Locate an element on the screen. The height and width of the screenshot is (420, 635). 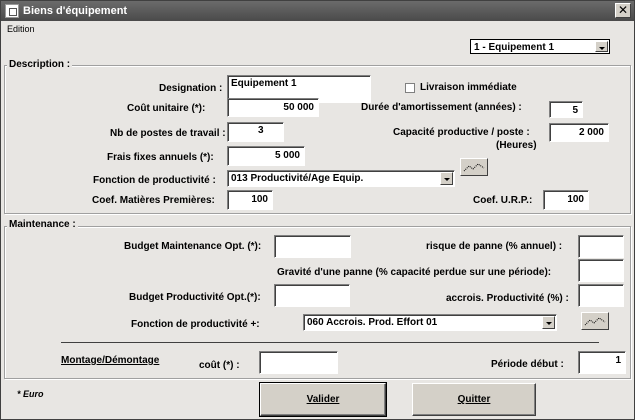
coef-mp-field: 100 is located at coordinates (250, 200).